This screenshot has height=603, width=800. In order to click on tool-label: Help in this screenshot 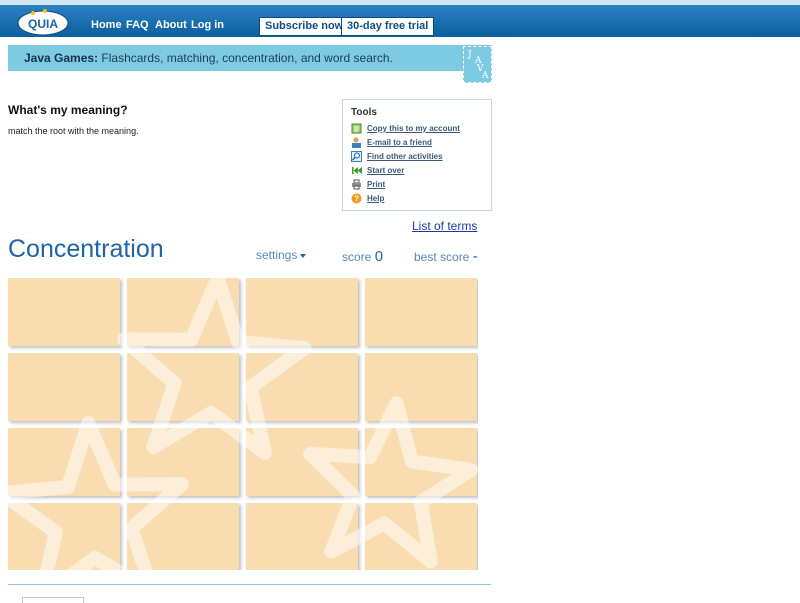, I will do `click(375, 198)`.